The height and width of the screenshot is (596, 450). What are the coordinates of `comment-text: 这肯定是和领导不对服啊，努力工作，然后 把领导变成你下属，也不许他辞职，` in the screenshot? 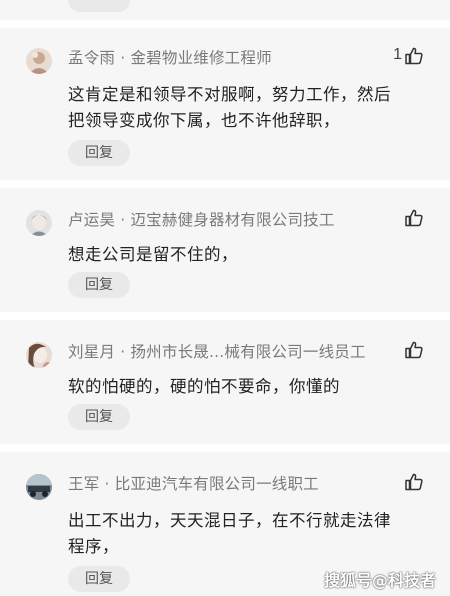 It's located at (243, 108).